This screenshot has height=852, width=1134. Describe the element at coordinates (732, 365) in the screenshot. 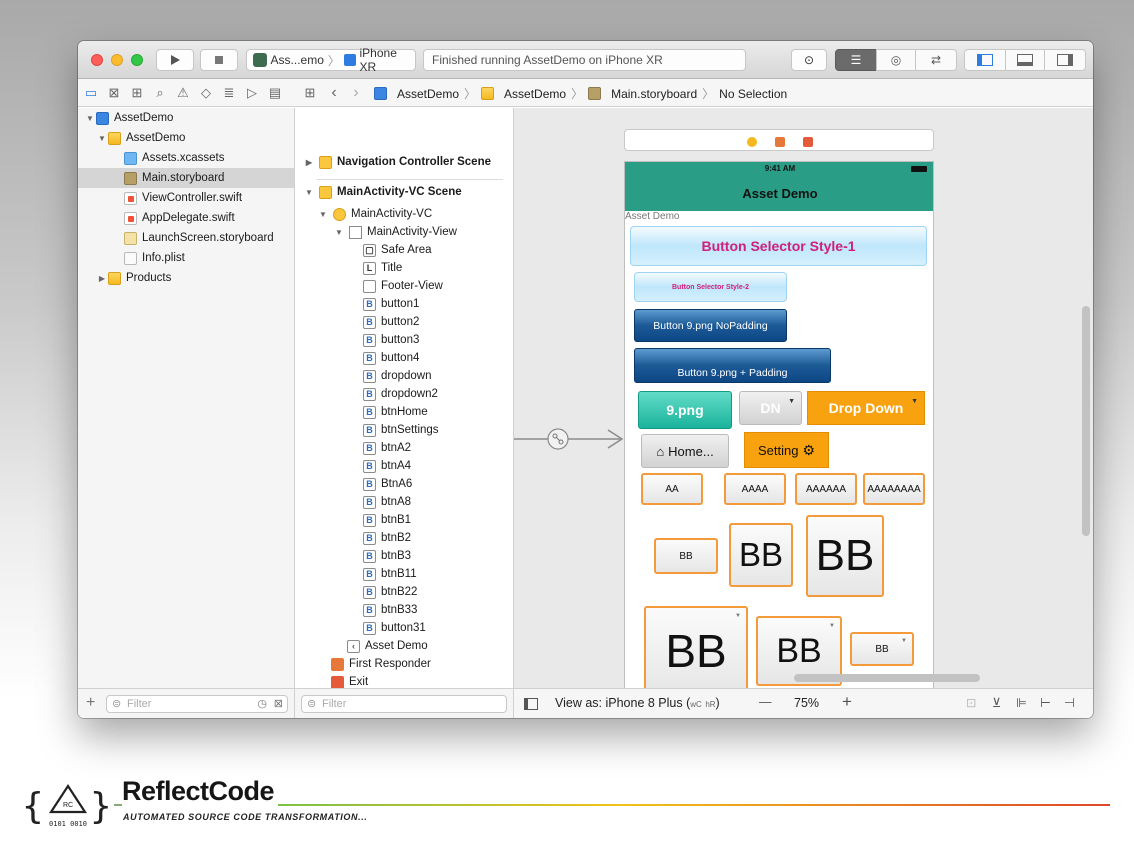

I see `button4: Button 9.png + Padding` at that location.